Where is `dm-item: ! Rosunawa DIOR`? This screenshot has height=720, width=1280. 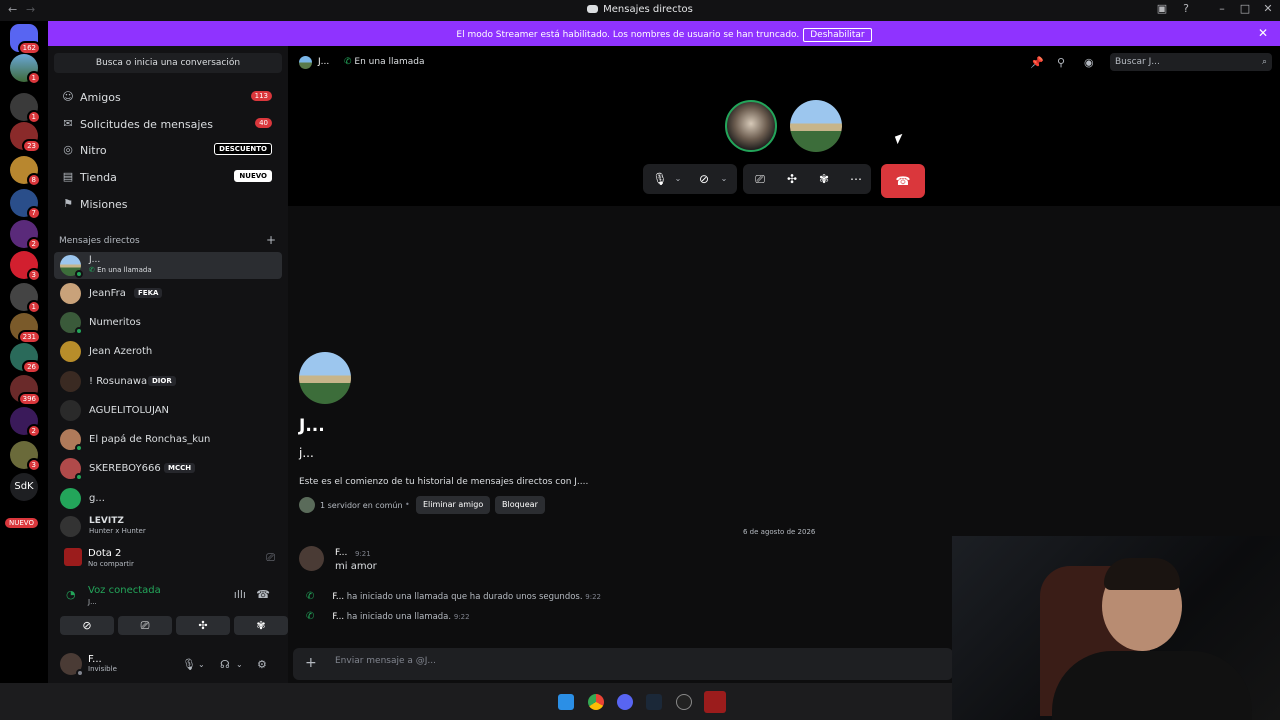
dm-item: ! Rosunawa DIOR is located at coordinates (168, 381).